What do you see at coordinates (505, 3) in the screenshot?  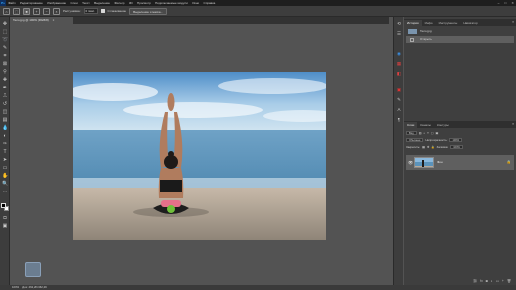 I see `maximize-icon: □` at bounding box center [505, 3].